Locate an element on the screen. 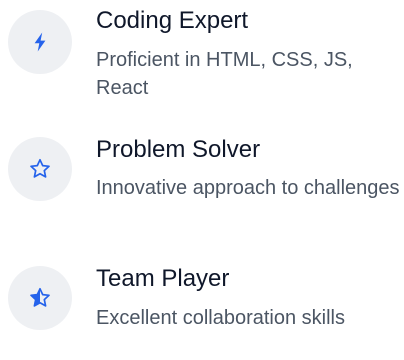  star-outline-icon is located at coordinates (40, 168).